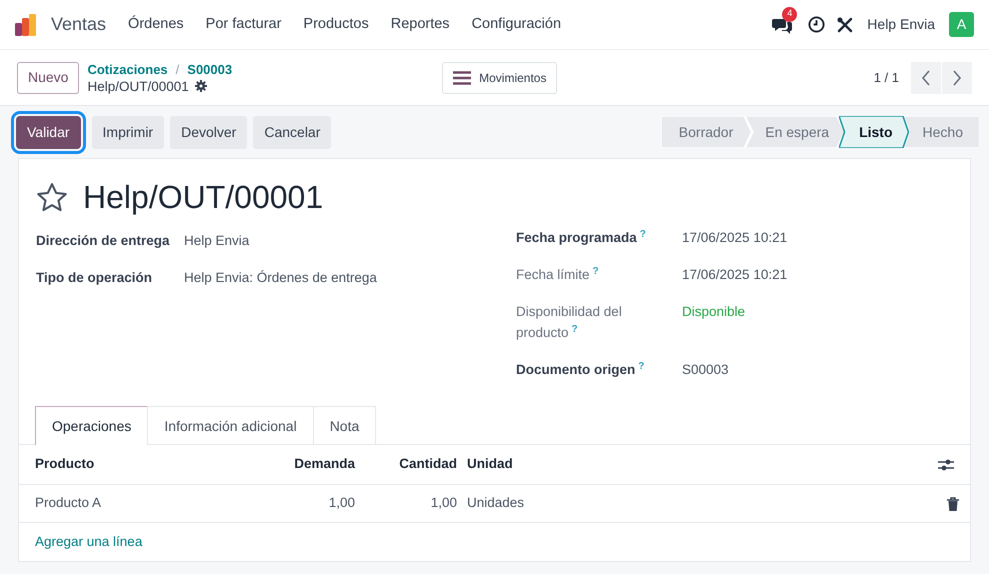  What do you see at coordinates (78, 24) in the screenshot?
I see `app-name: Ventas` at bounding box center [78, 24].